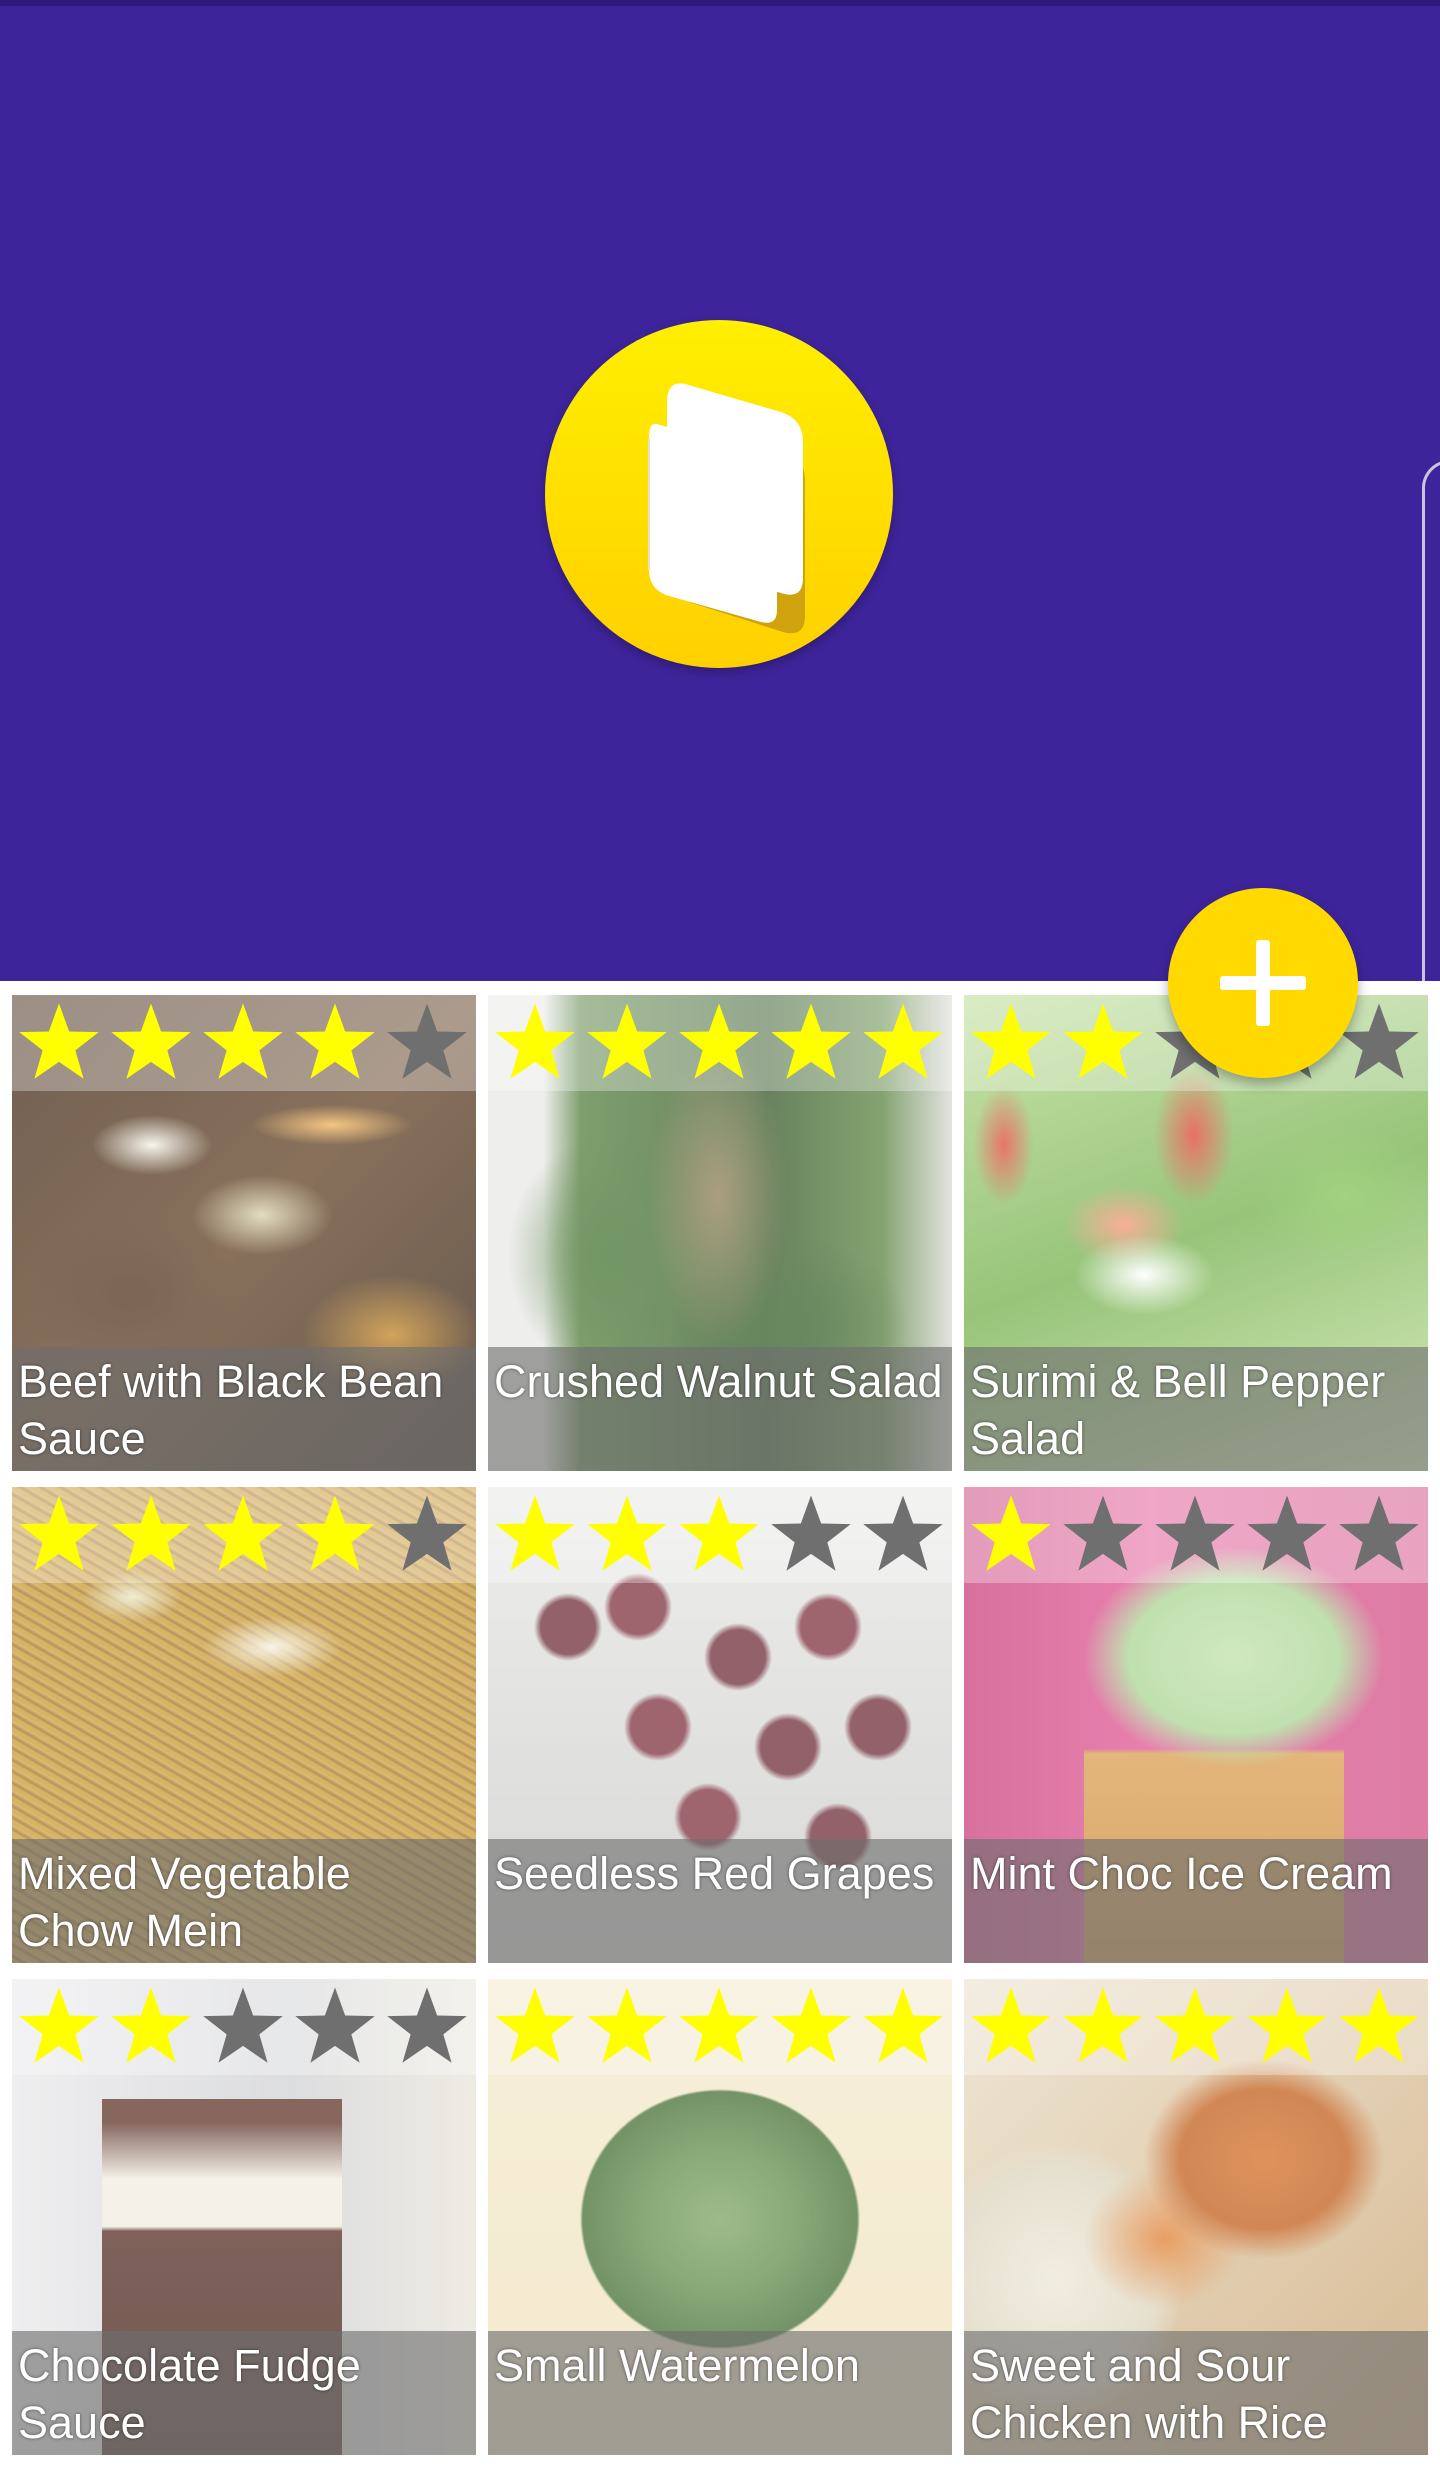 This screenshot has width=1440, height=2471. What do you see at coordinates (720, 1725) in the screenshot?
I see `recipe-tile: Seedless Red Grapes` at bounding box center [720, 1725].